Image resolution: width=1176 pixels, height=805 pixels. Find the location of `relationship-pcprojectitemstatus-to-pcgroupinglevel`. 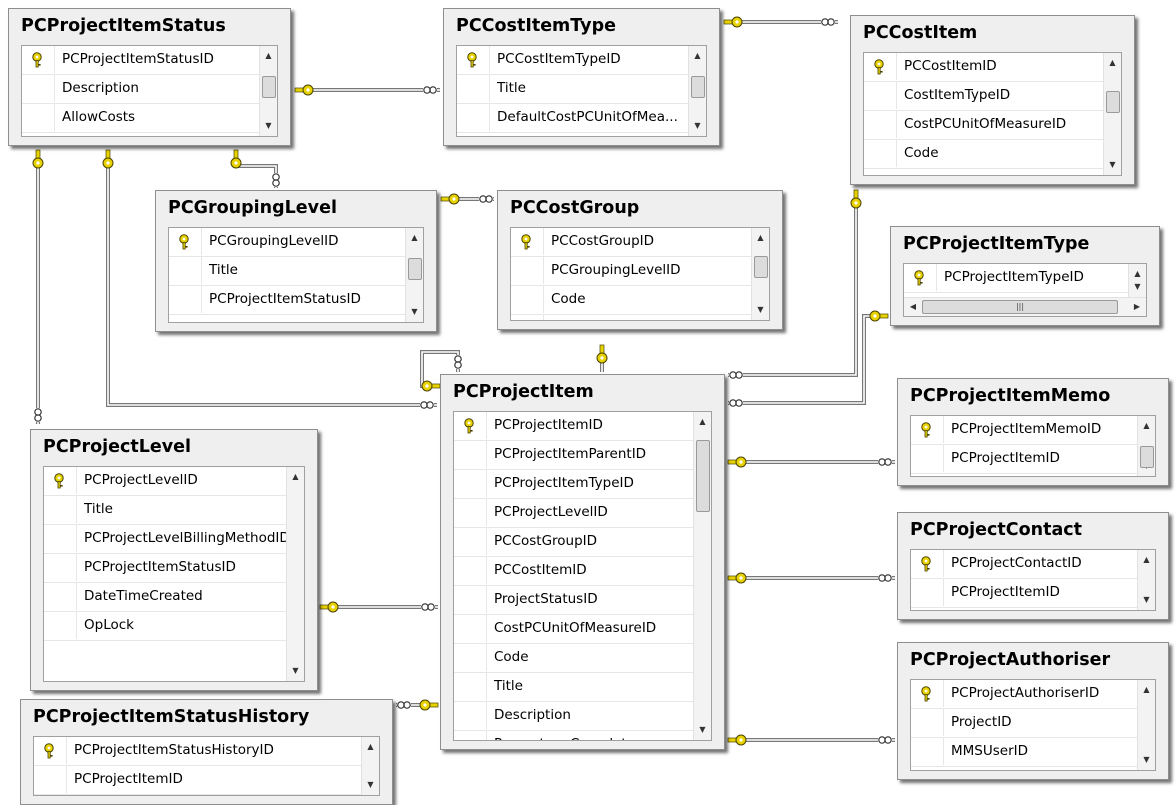

relationship-pcprojectitemstatus-to-pcgroupinglevel is located at coordinates (255, 168).